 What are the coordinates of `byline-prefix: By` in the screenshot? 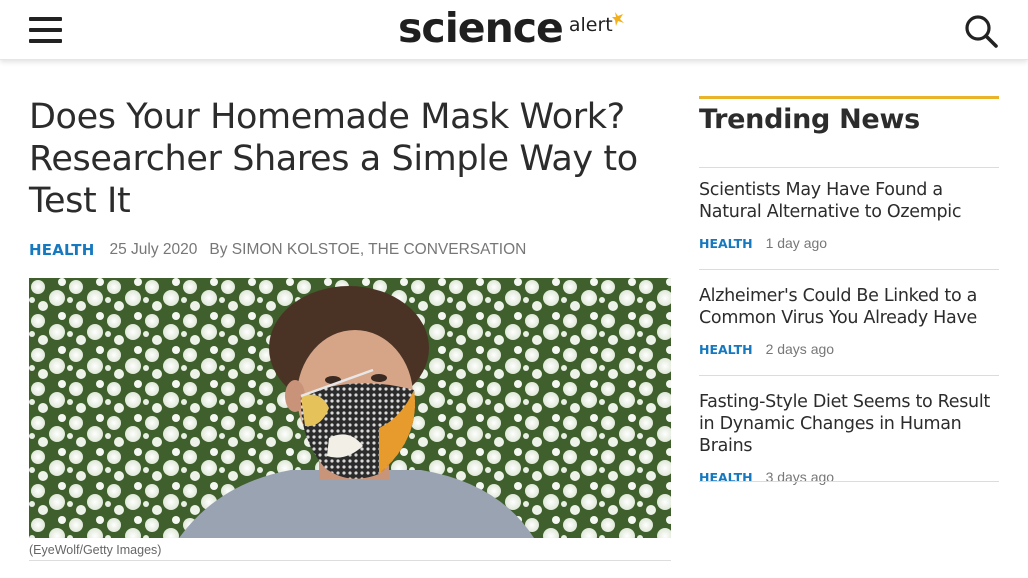 It's located at (218, 249).